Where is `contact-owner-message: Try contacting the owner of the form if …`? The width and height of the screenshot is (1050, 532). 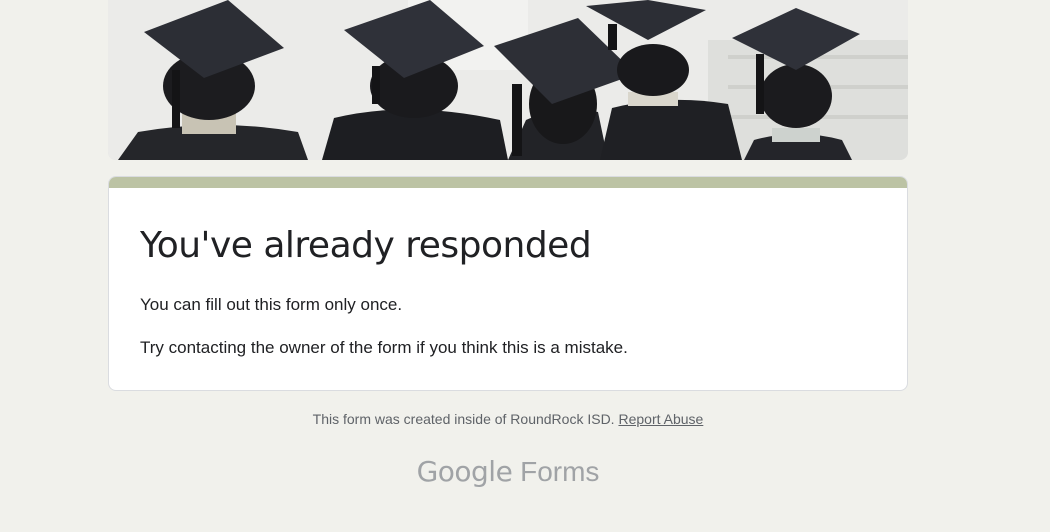 contact-owner-message: Try contacting the owner of the form if … is located at coordinates (384, 347).